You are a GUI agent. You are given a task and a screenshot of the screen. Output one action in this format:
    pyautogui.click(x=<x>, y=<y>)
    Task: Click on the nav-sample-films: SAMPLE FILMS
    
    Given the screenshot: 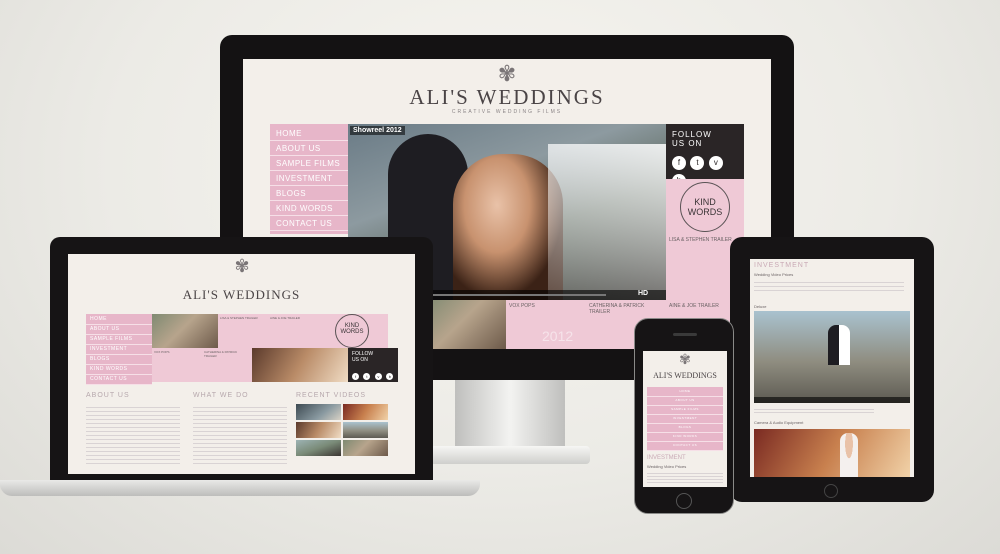 What is the action you would take?
    pyautogui.click(x=309, y=163)
    